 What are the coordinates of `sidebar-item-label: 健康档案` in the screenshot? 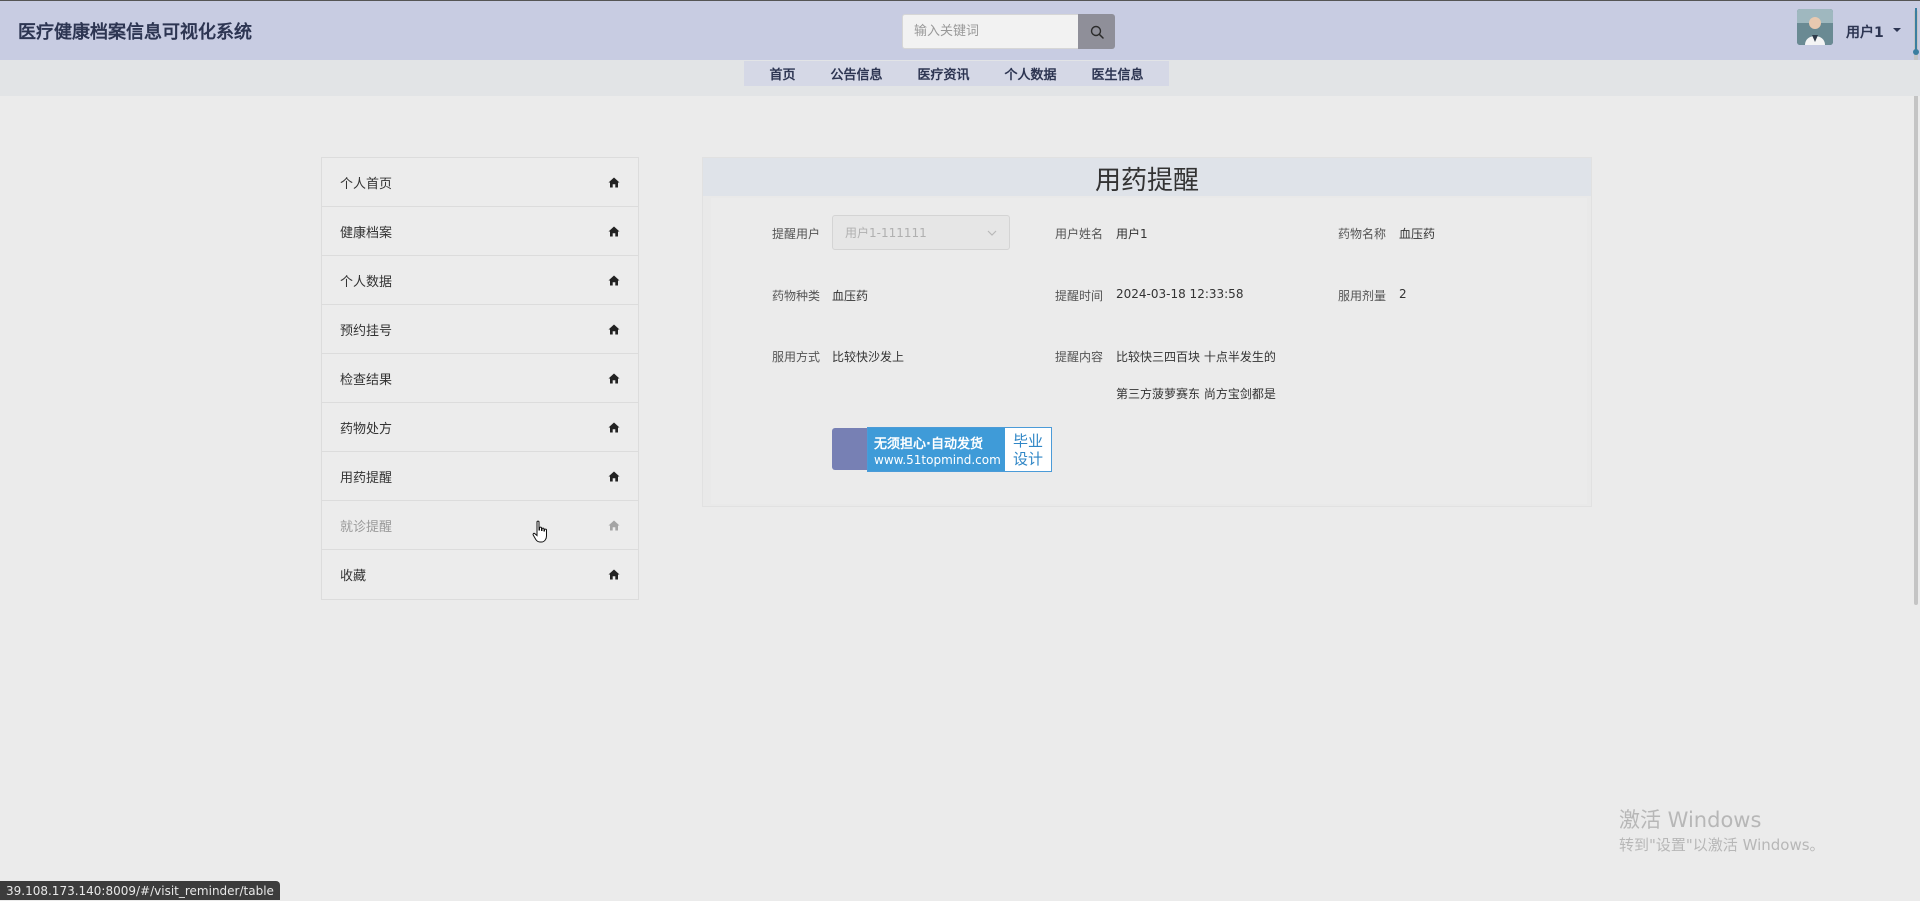 It's located at (366, 233).